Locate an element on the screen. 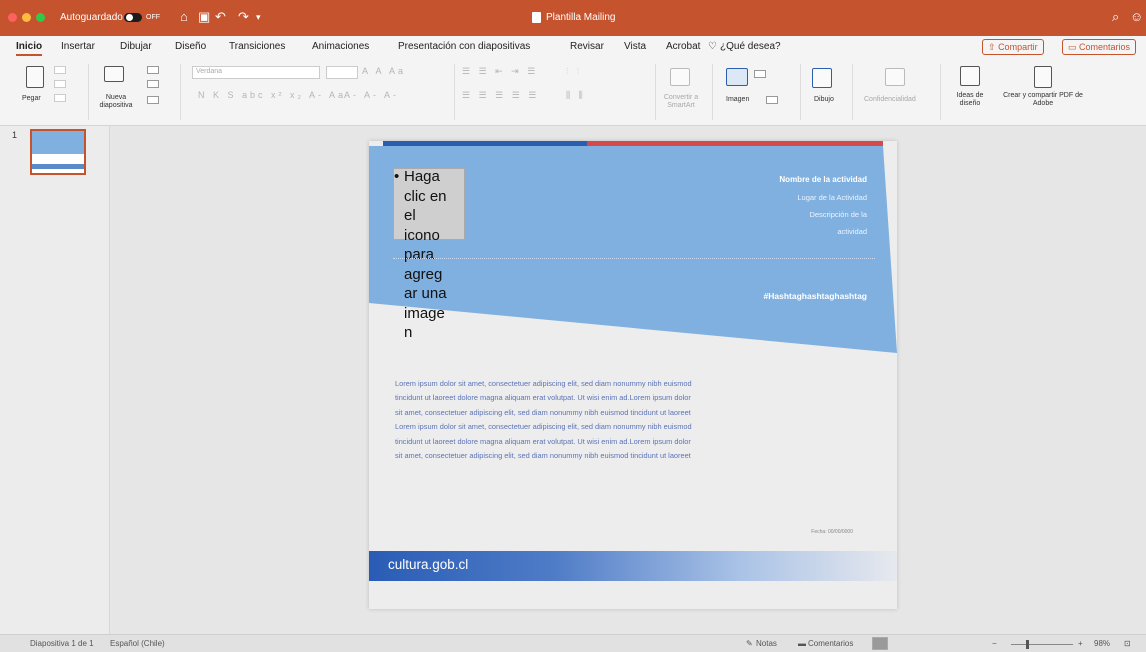  activity-name: Nombre de la actividad is located at coordinates (823, 179).